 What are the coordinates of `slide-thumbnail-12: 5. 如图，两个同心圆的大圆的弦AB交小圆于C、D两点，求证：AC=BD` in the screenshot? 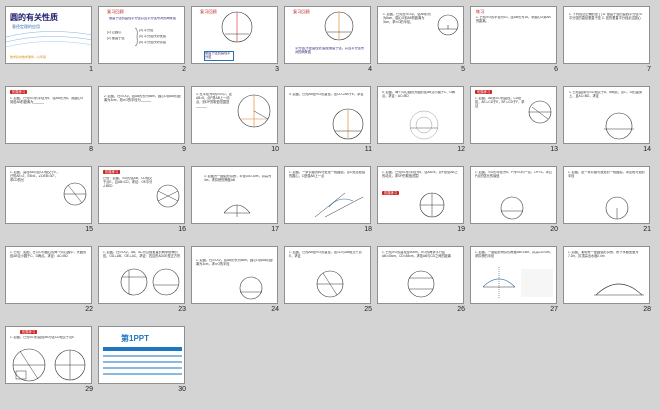 It's located at (420, 115).